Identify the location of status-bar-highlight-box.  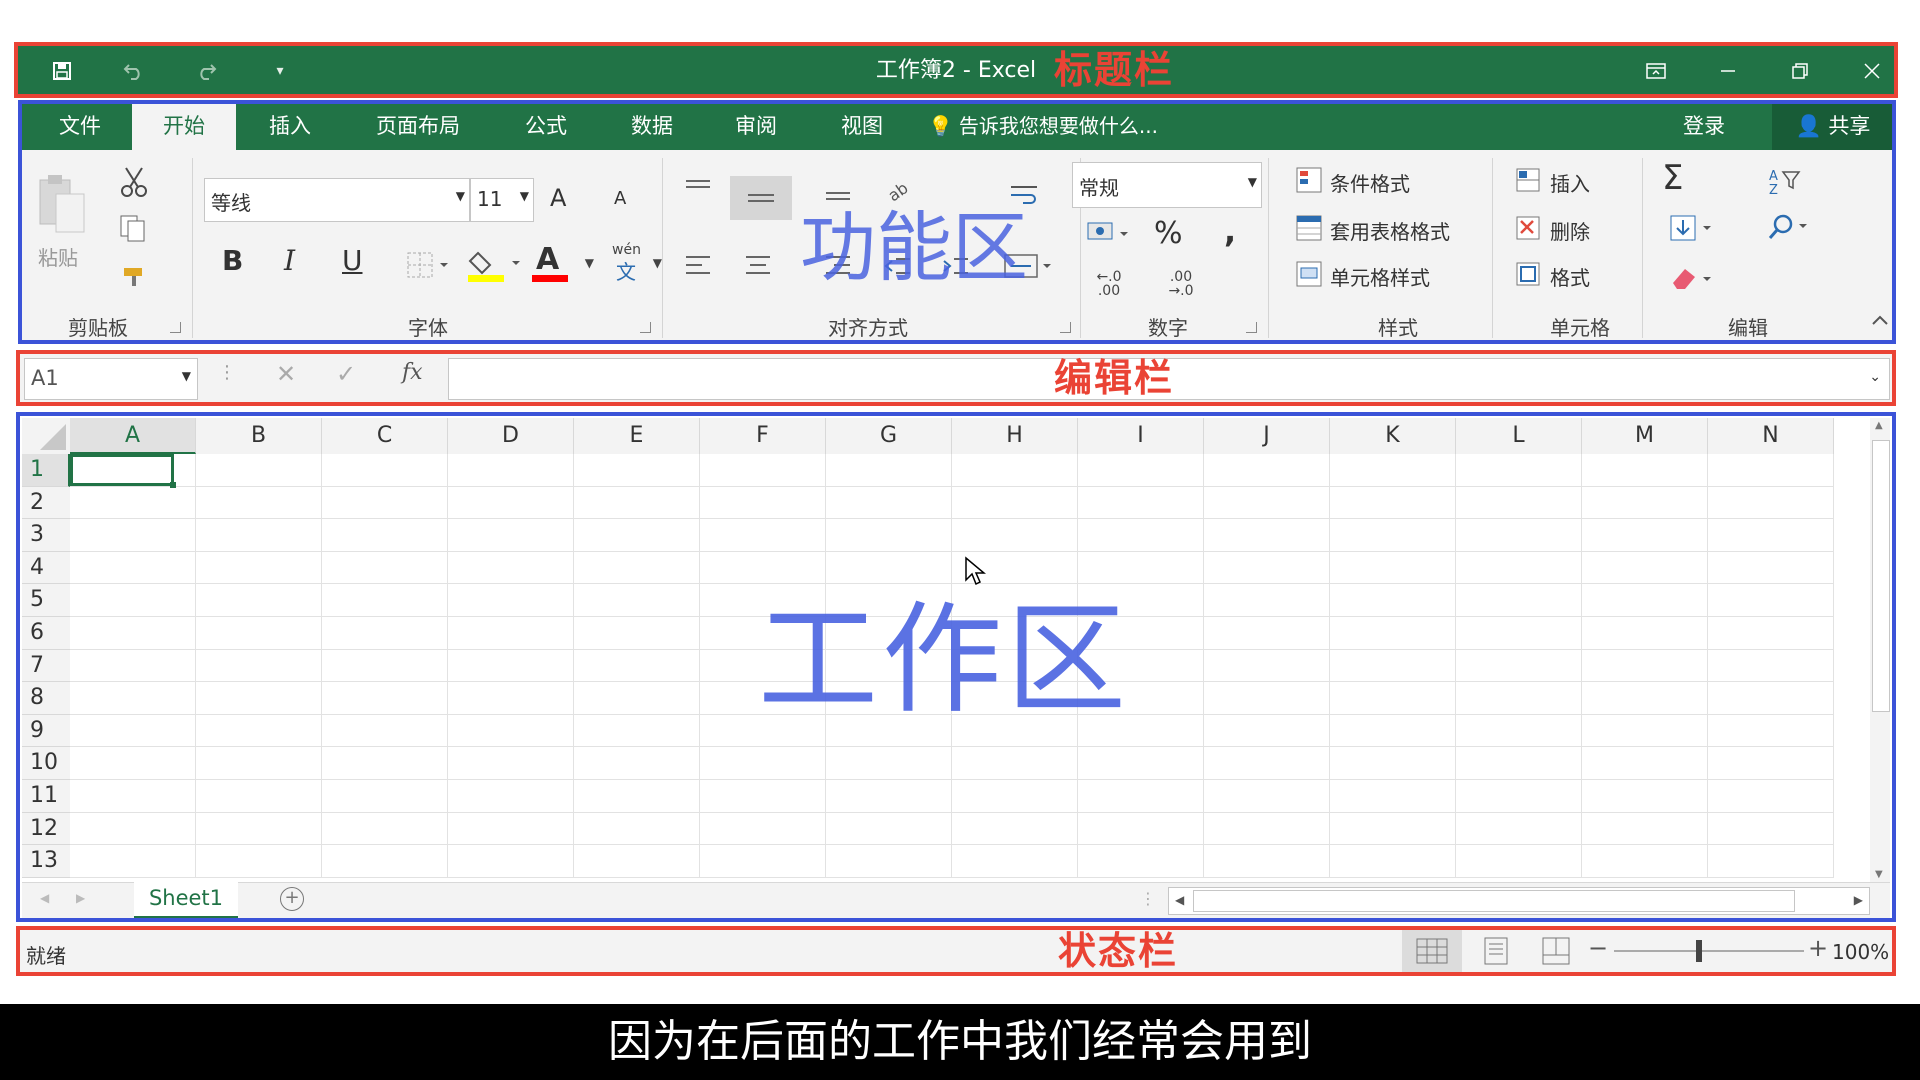
(956, 951).